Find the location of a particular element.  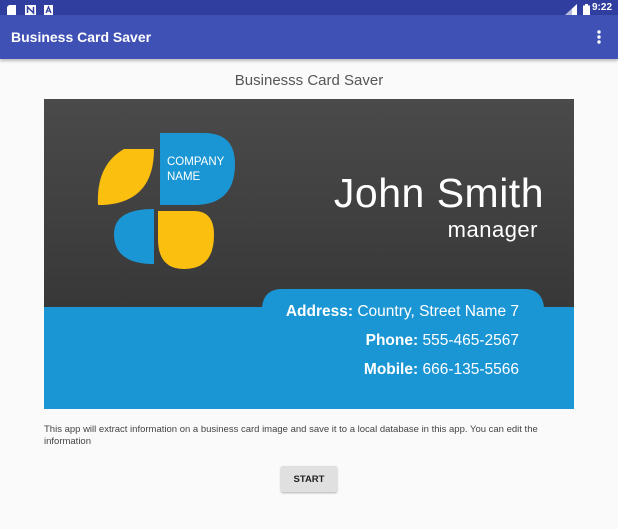

app-bar: Business Card Saver is located at coordinates (309, 37).